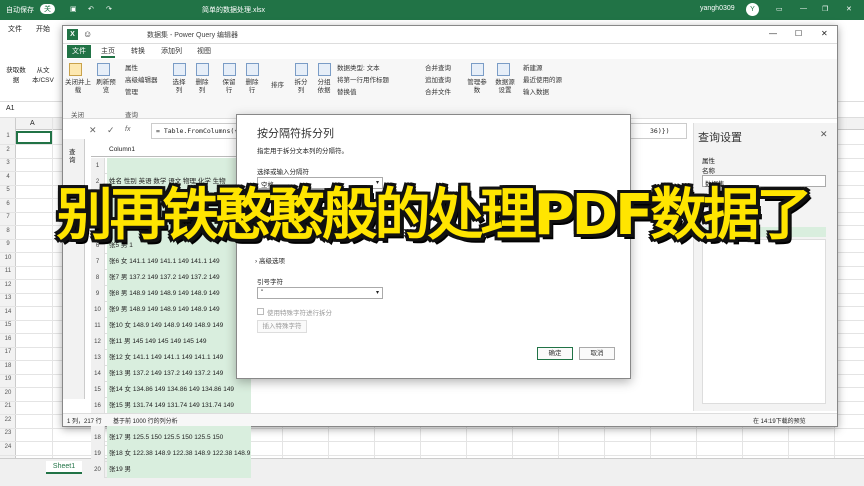 This screenshot has width=864, height=486. Describe the element at coordinates (533, 67) in the screenshot. I see `new-source-button: 新建源` at that location.